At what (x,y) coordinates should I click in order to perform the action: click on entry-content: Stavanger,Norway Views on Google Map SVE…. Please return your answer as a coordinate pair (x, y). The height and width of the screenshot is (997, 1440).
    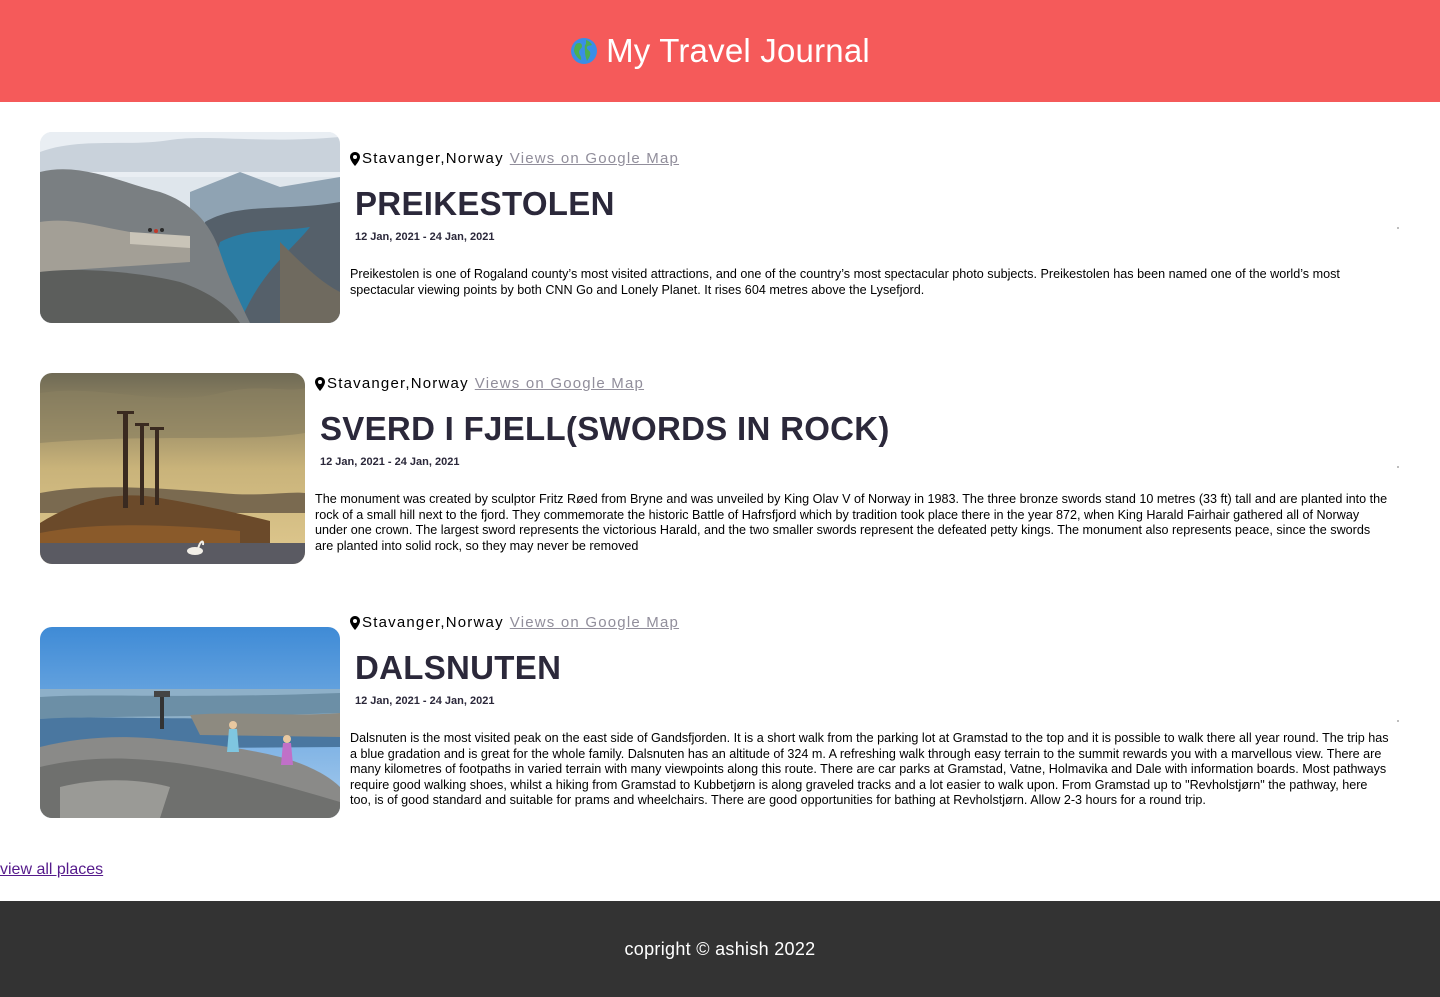
    Looking at the image, I should click on (852, 464).